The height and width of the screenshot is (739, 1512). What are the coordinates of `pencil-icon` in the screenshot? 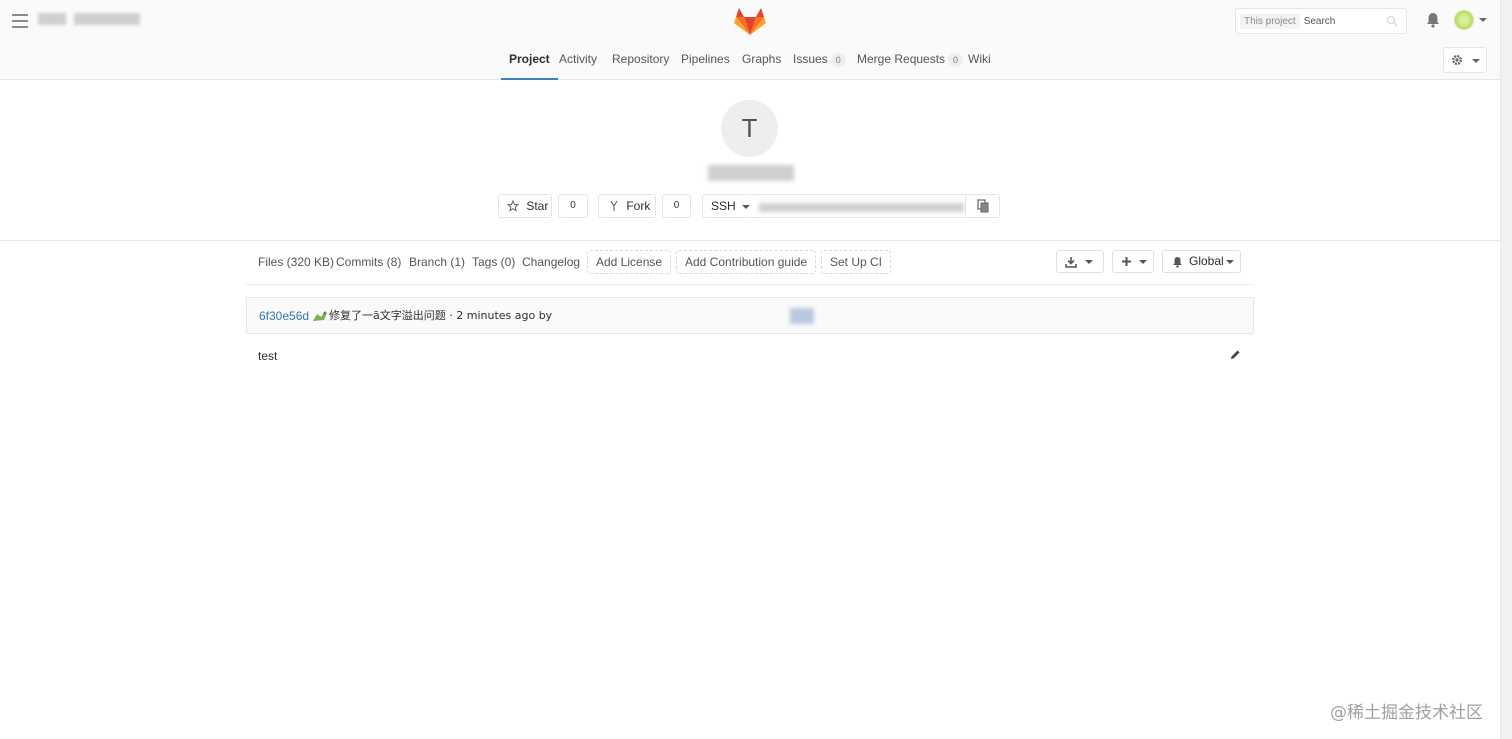 It's located at (1235, 355).